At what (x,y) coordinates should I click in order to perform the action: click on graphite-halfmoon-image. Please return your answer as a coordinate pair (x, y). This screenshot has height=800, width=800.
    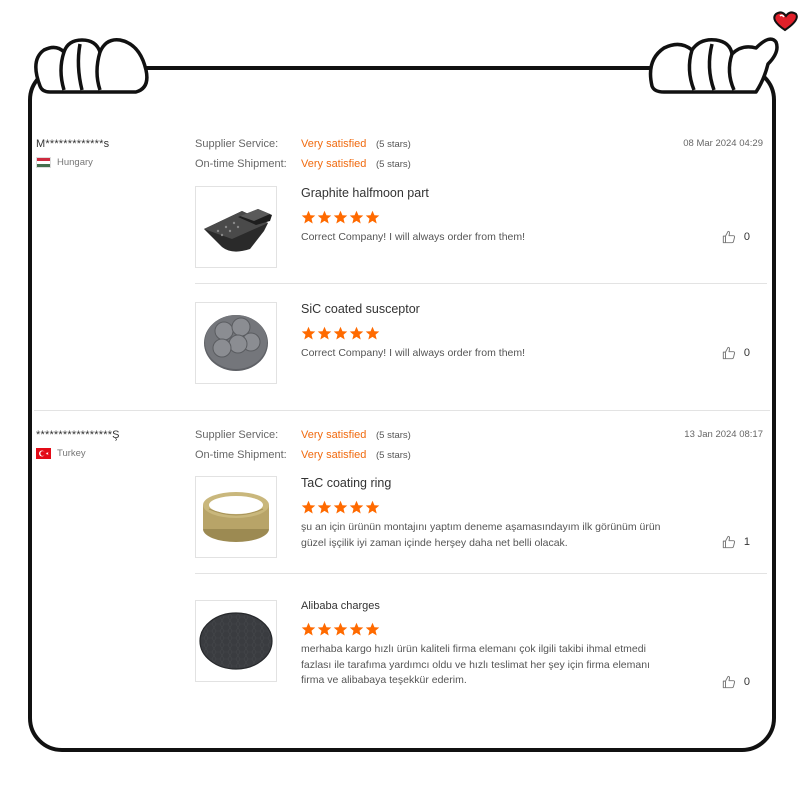
    Looking at the image, I should click on (238, 230).